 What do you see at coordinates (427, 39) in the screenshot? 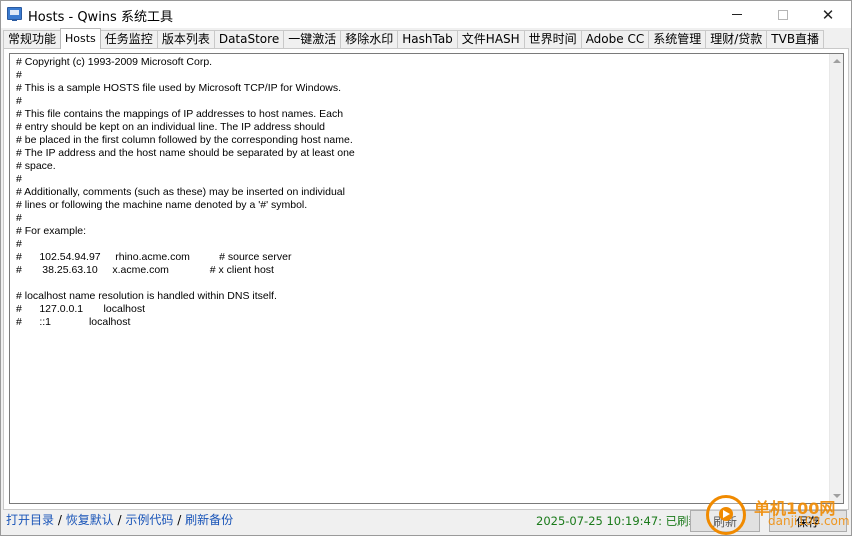
I see `tab-hashtab: HashTab` at bounding box center [427, 39].